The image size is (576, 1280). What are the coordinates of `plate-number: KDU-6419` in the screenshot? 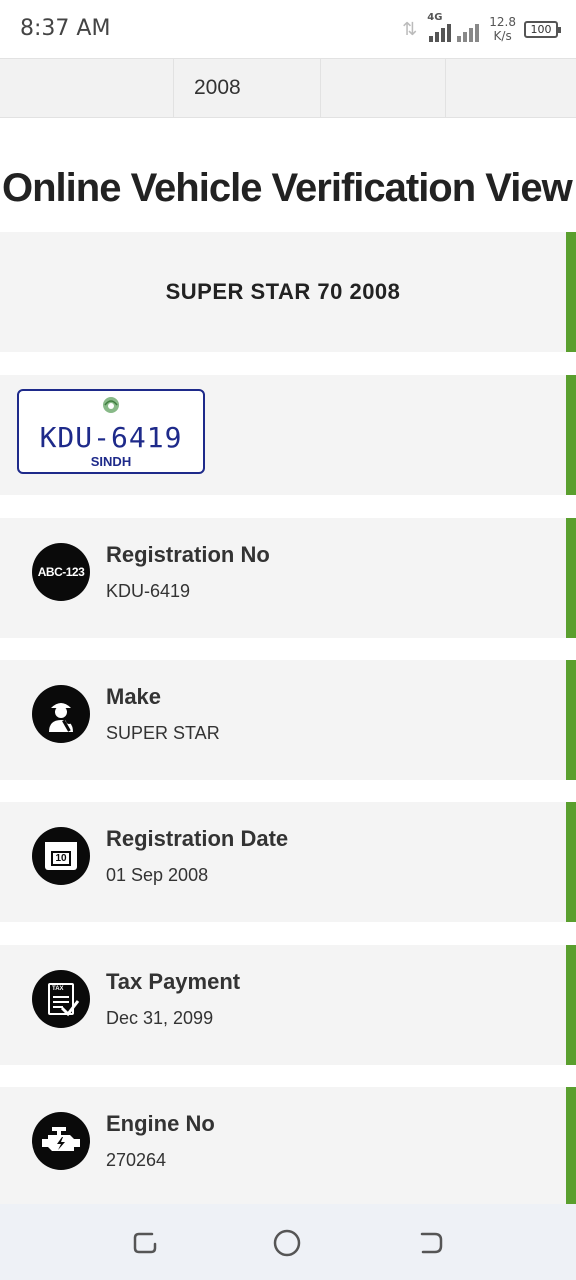 It's located at (111, 437).